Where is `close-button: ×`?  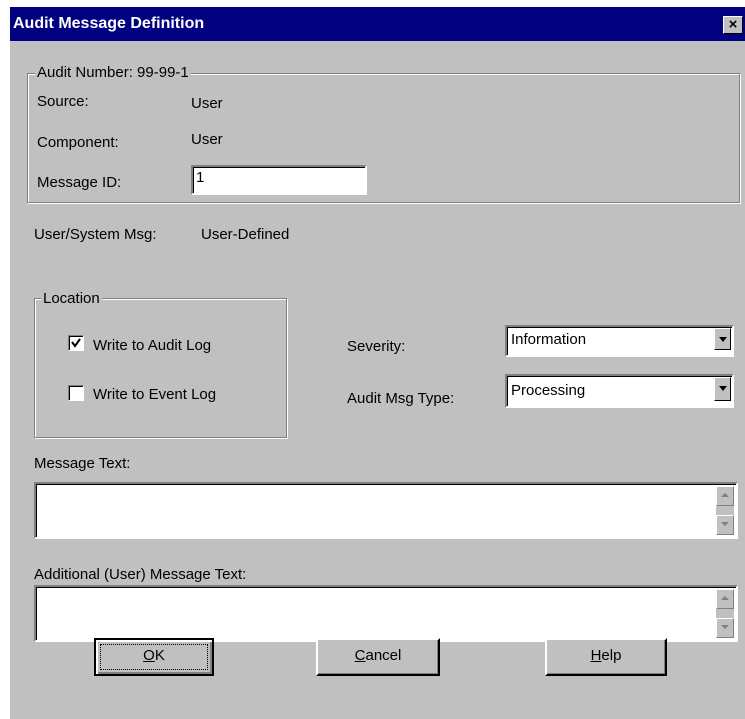 close-button: × is located at coordinates (733, 25).